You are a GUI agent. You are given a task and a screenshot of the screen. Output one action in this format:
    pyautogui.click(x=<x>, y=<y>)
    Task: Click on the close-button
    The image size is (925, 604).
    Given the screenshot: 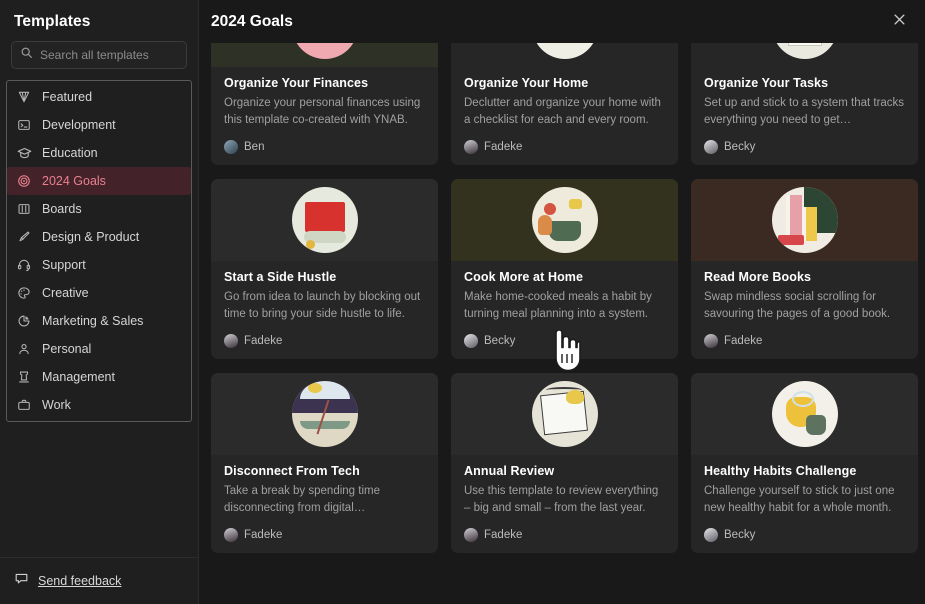 What is the action you would take?
    pyautogui.click(x=899, y=22)
    